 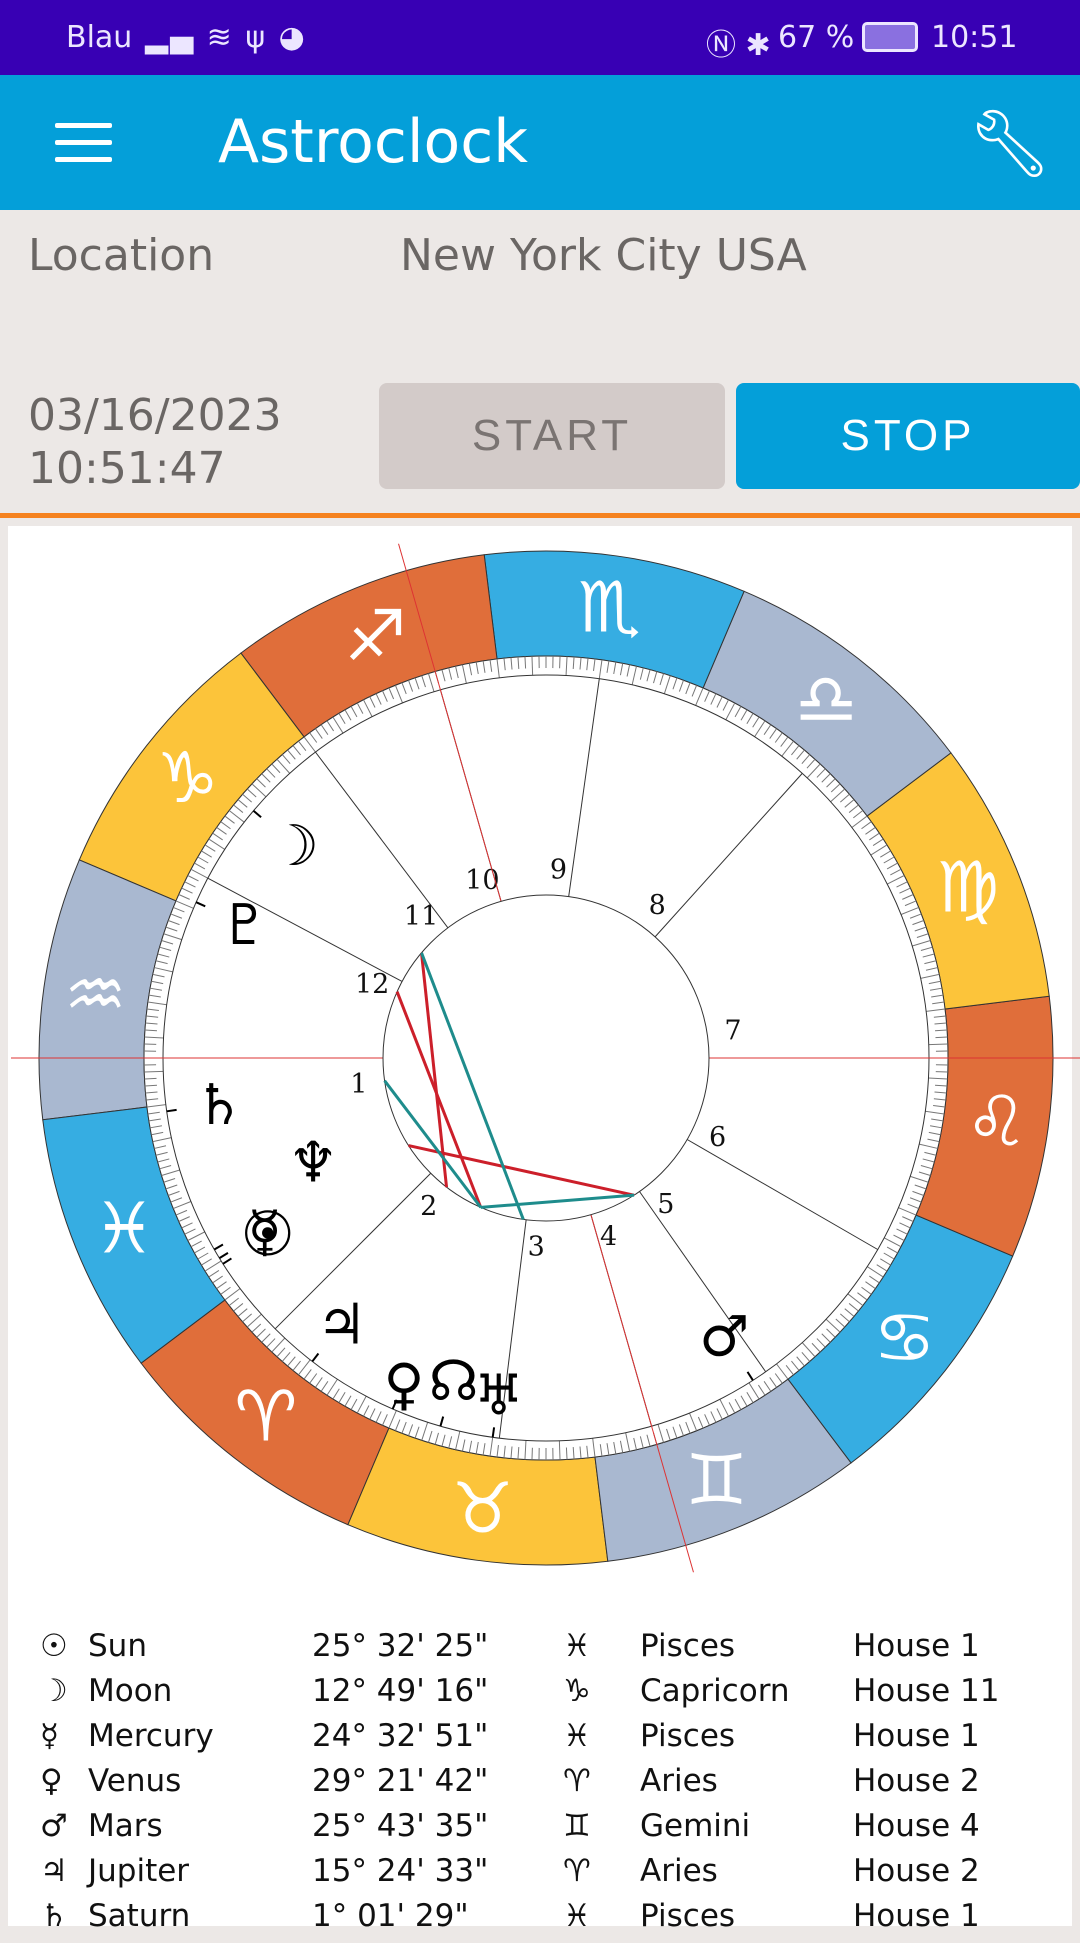 What do you see at coordinates (926, 1691) in the screenshot?
I see `house: House 11` at bounding box center [926, 1691].